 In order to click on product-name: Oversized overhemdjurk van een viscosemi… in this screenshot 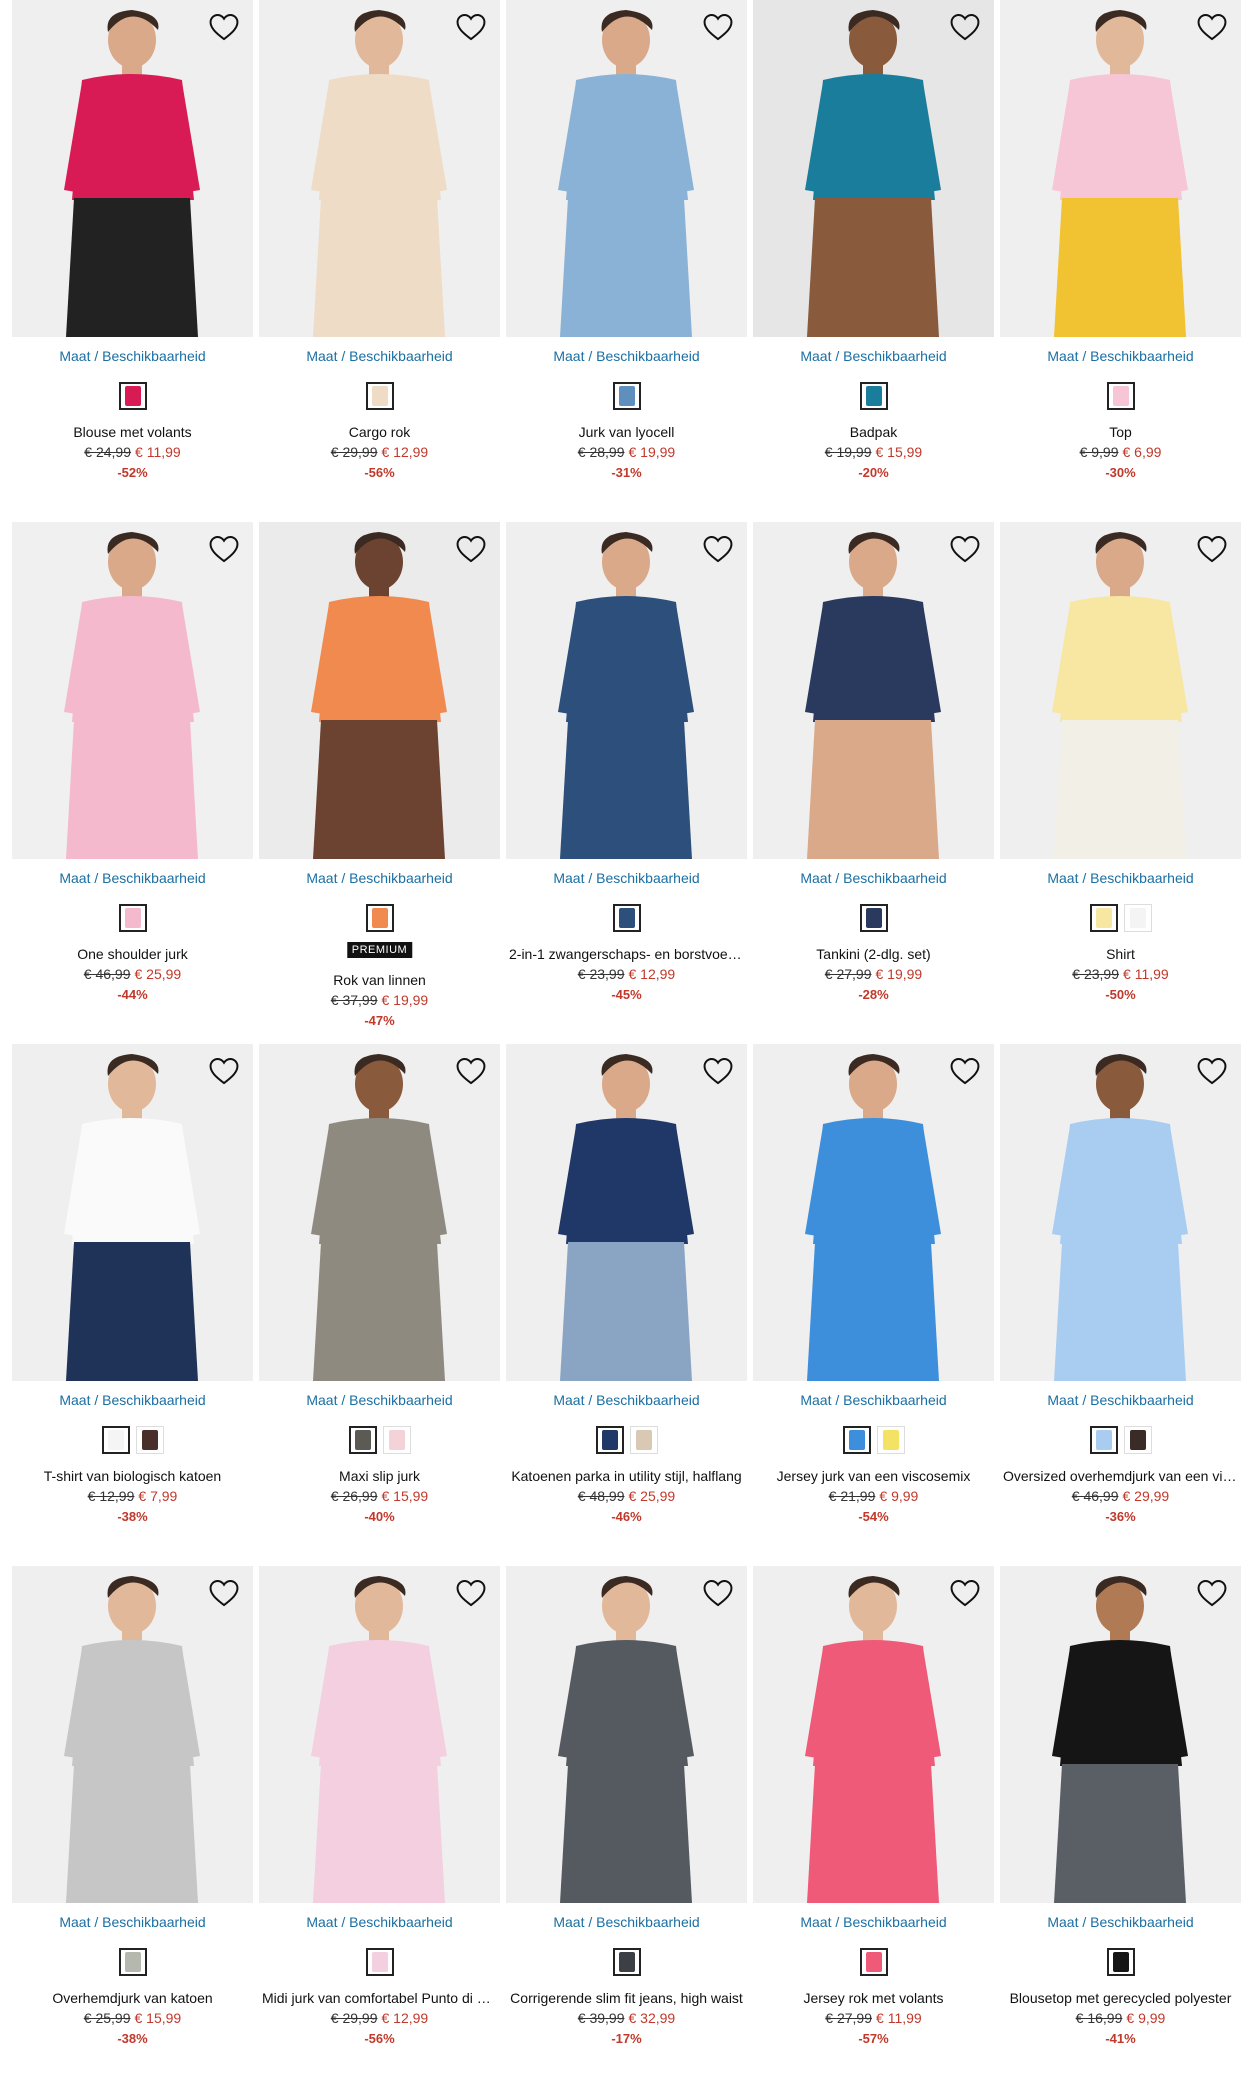, I will do `click(1120, 1476)`.